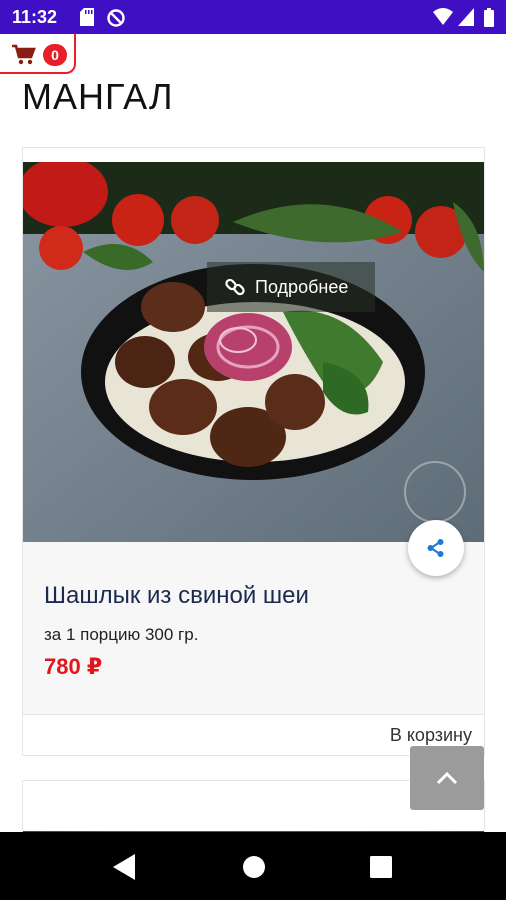 The image size is (506, 900). I want to click on back-icon, so click(125, 867).